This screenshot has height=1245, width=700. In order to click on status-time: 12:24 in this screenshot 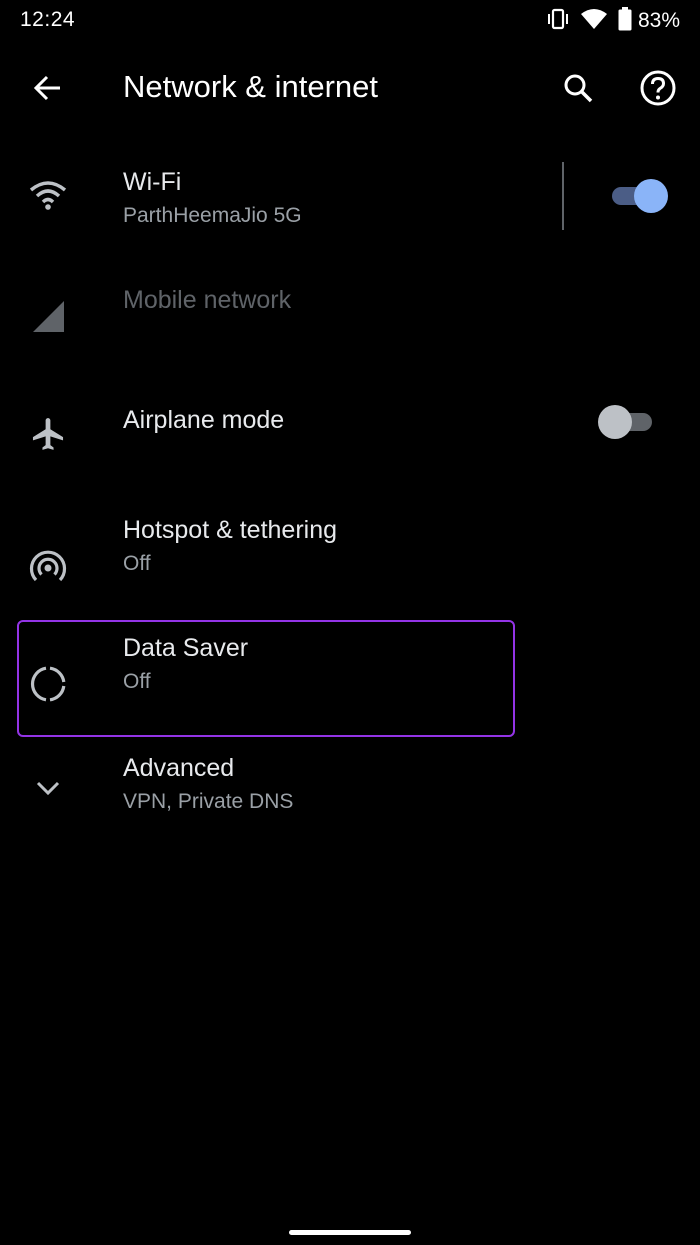, I will do `click(48, 19)`.